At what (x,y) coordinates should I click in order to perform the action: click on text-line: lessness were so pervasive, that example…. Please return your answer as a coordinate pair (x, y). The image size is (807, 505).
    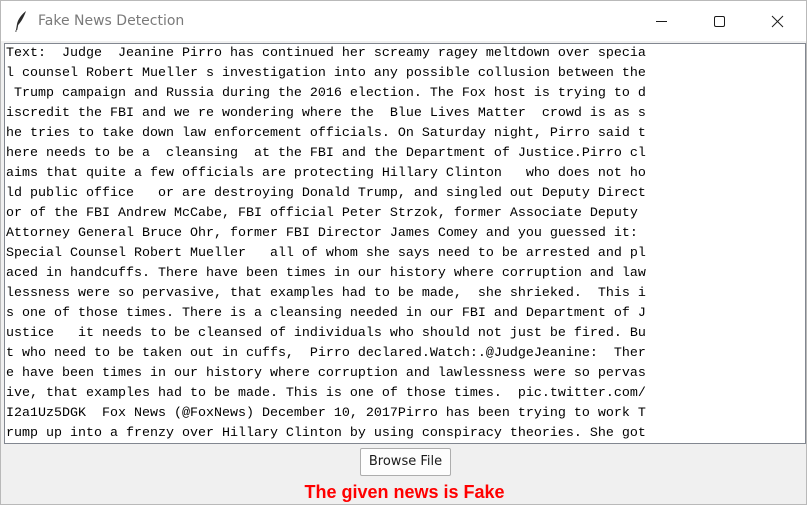
    Looking at the image, I should click on (326, 293).